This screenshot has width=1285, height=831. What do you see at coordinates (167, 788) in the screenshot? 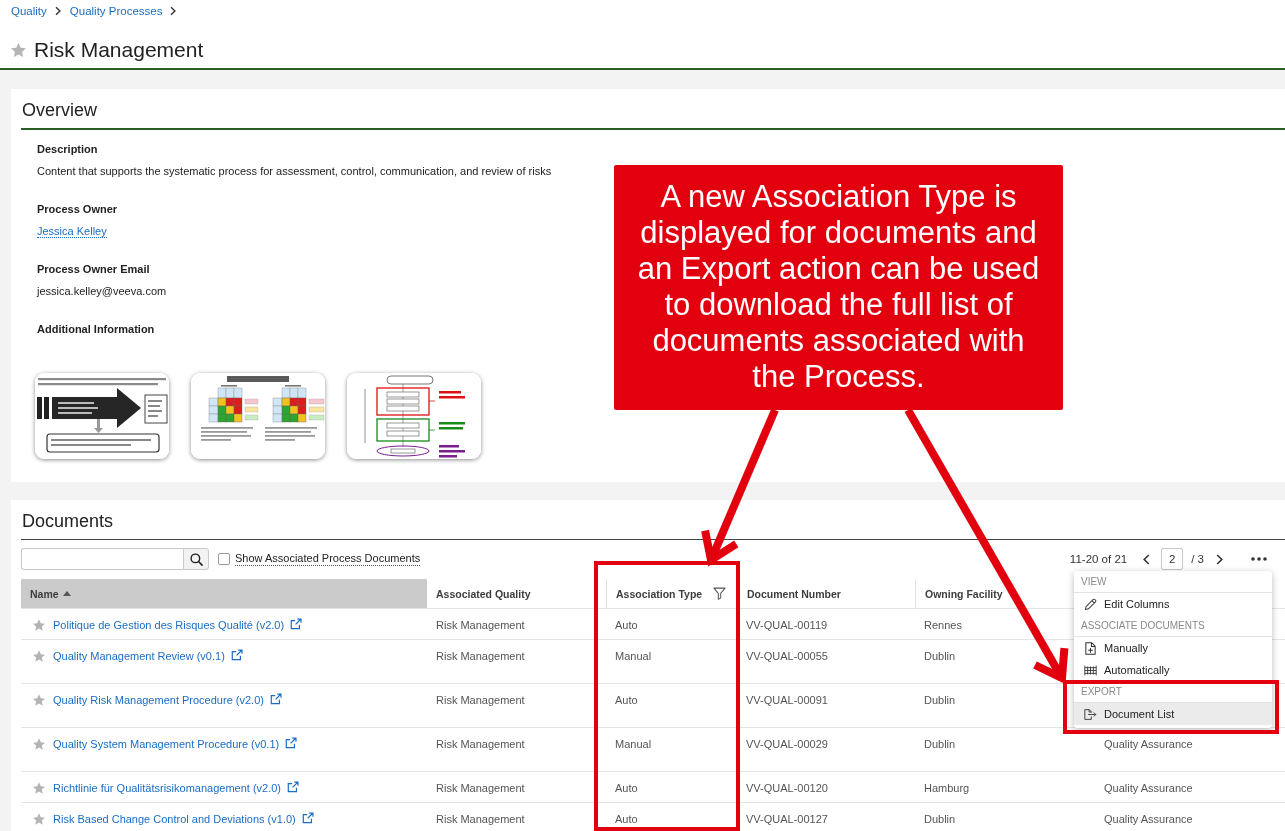
I see `document-link: Richtlinie für Qualitätsrisikomanagement (v2.0)` at bounding box center [167, 788].